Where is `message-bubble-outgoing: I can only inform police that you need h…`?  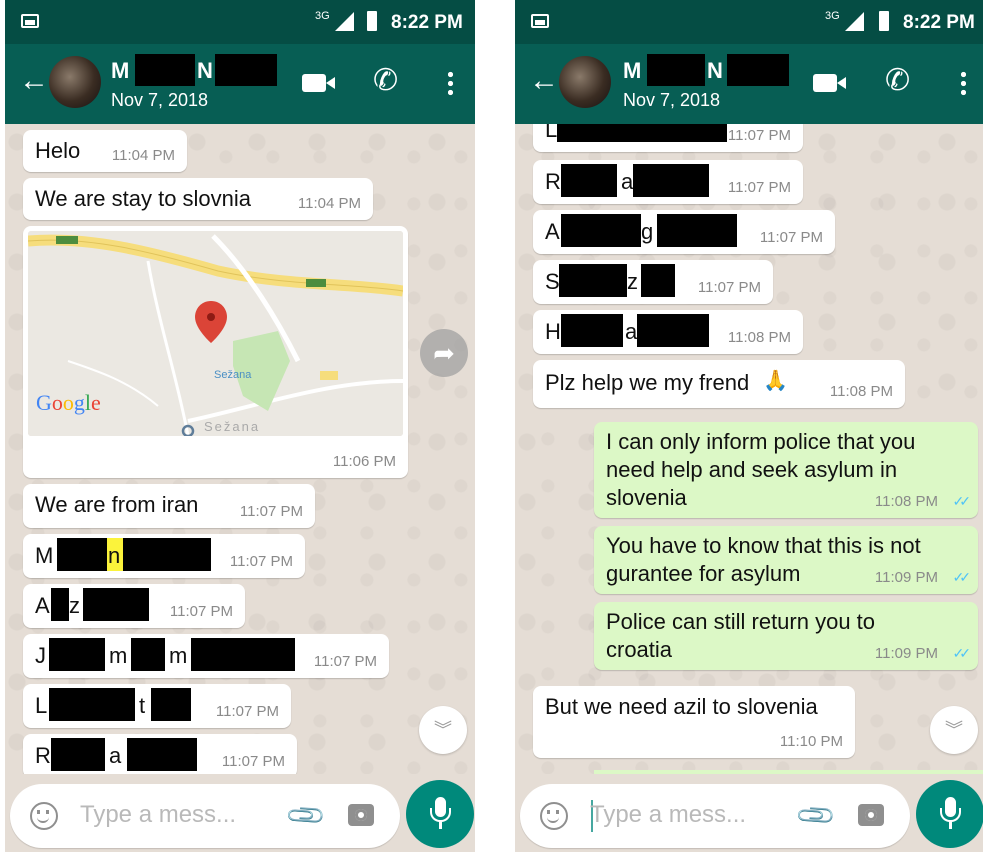
message-bubble-outgoing: I can only inform police that you need h… is located at coordinates (786, 470).